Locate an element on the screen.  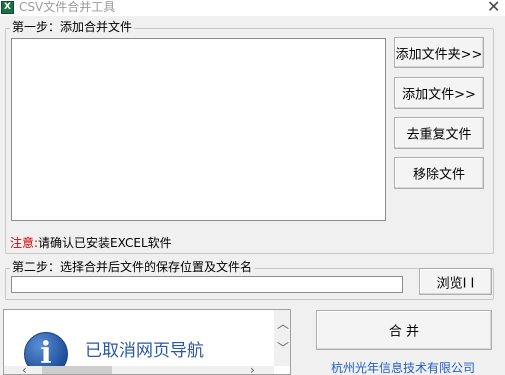
title-bar: CSV文件合并工具 ✕ is located at coordinates (252, 8).